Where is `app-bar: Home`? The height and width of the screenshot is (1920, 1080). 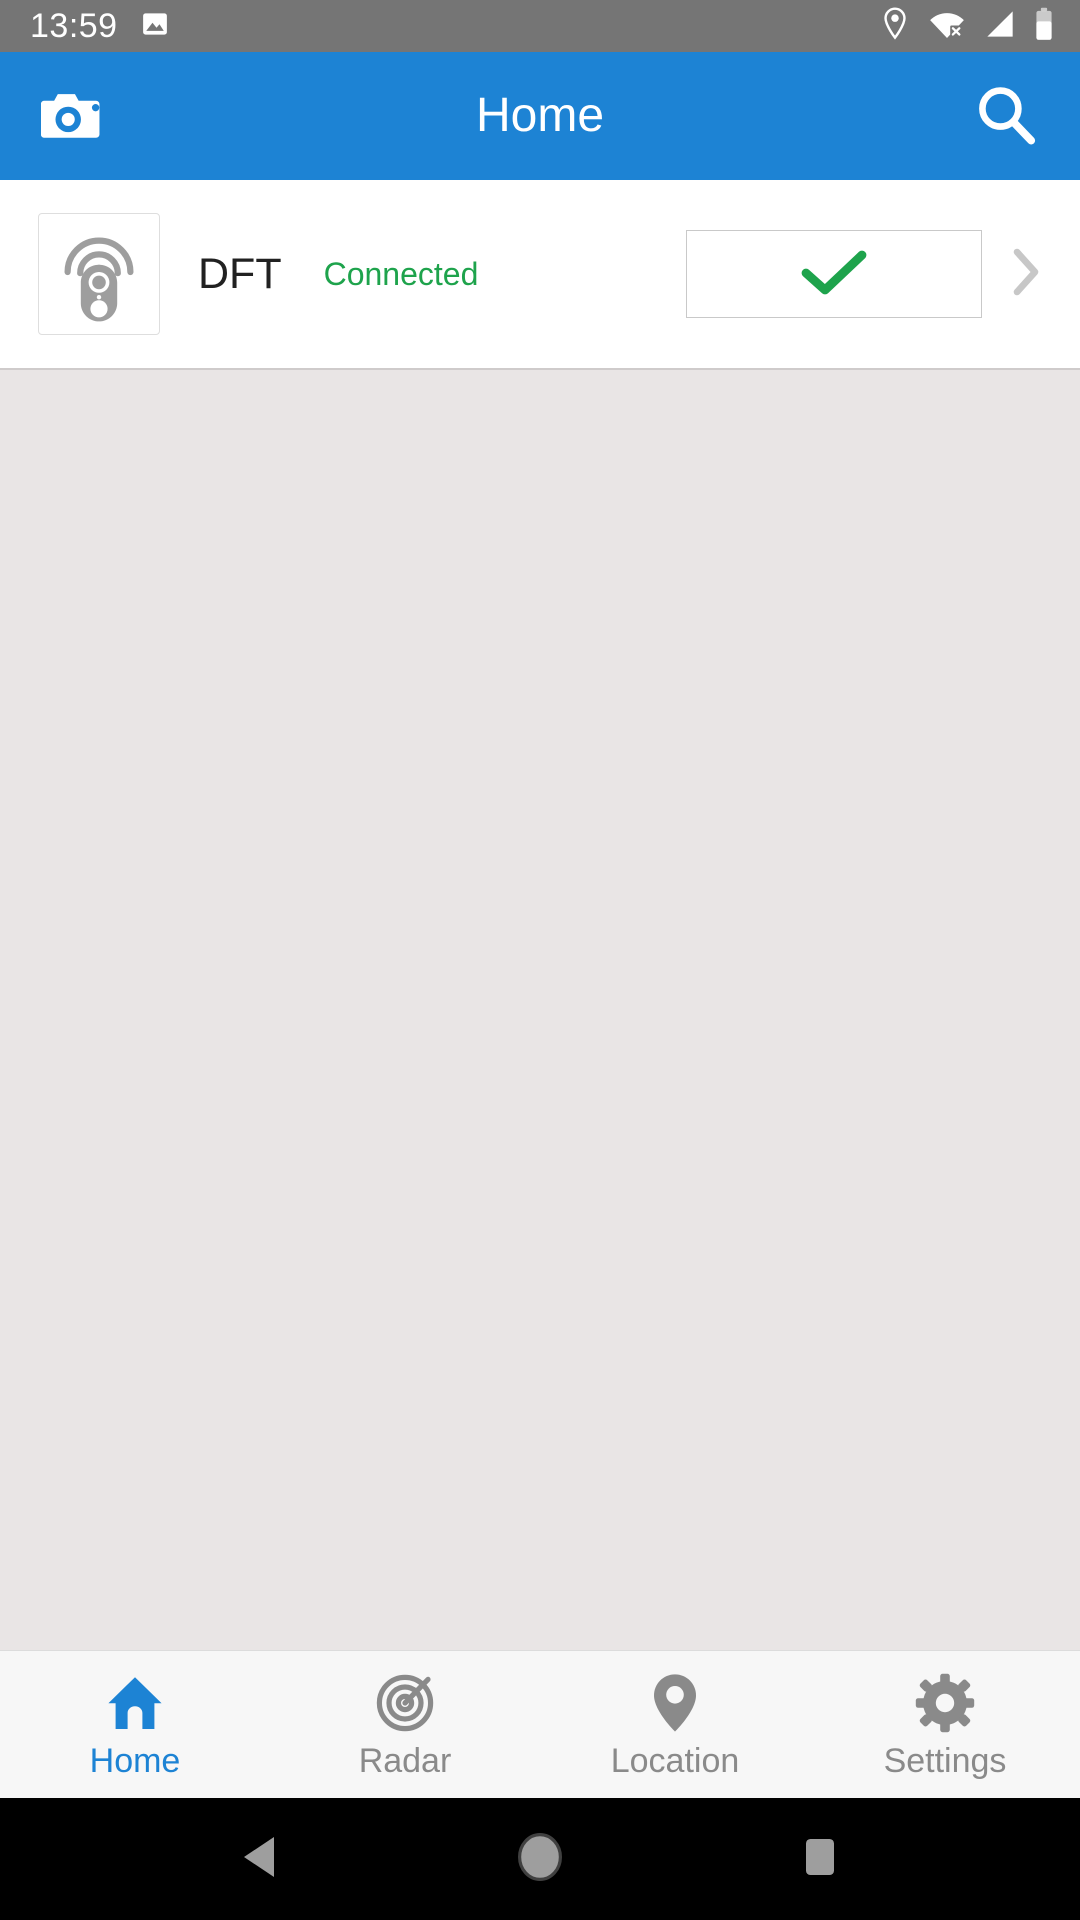
app-bar: Home is located at coordinates (540, 116).